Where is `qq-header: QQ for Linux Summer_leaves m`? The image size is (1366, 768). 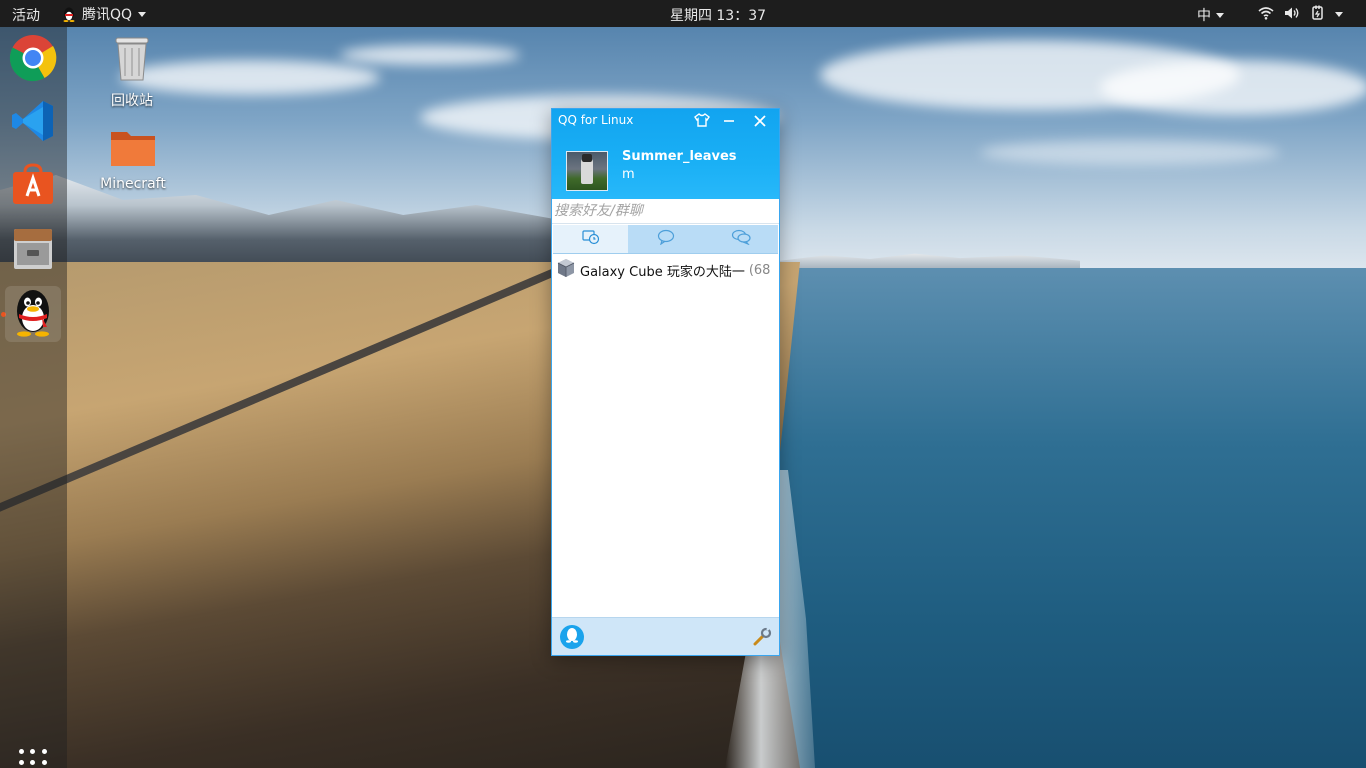
qq-header: QQ for Linux Summer_leaves m is located at coordinates (665, 154).